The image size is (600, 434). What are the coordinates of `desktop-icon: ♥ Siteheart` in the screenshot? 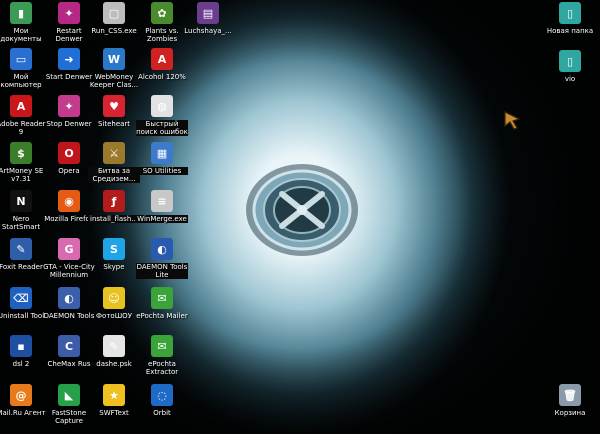 It's located at (114, 111).